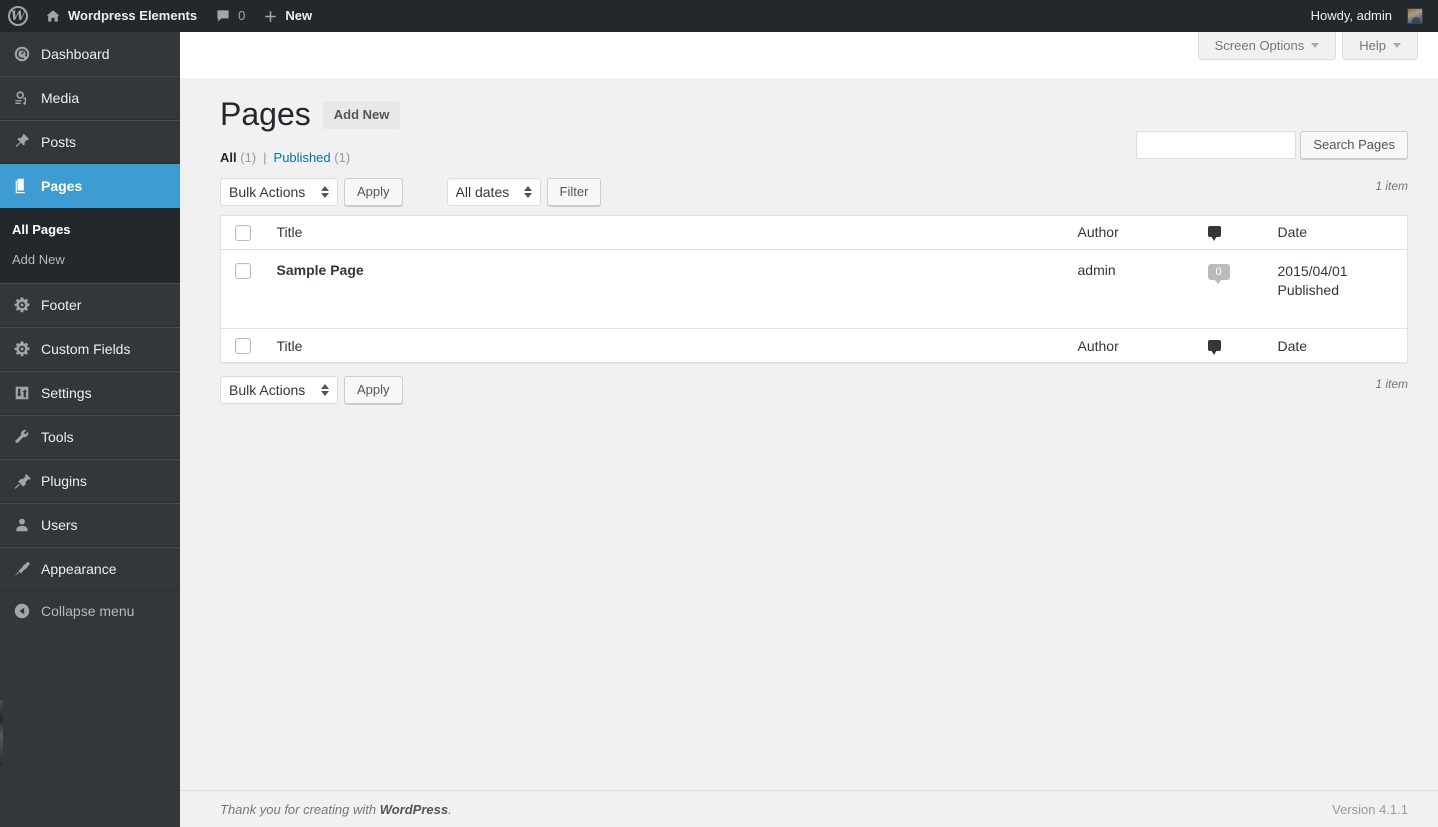 The height and width of the screenshot is (827, 1438). Describe the element at coordinates (667, 345) in the screenshot. I see `column-footer-title: Title` at that location.